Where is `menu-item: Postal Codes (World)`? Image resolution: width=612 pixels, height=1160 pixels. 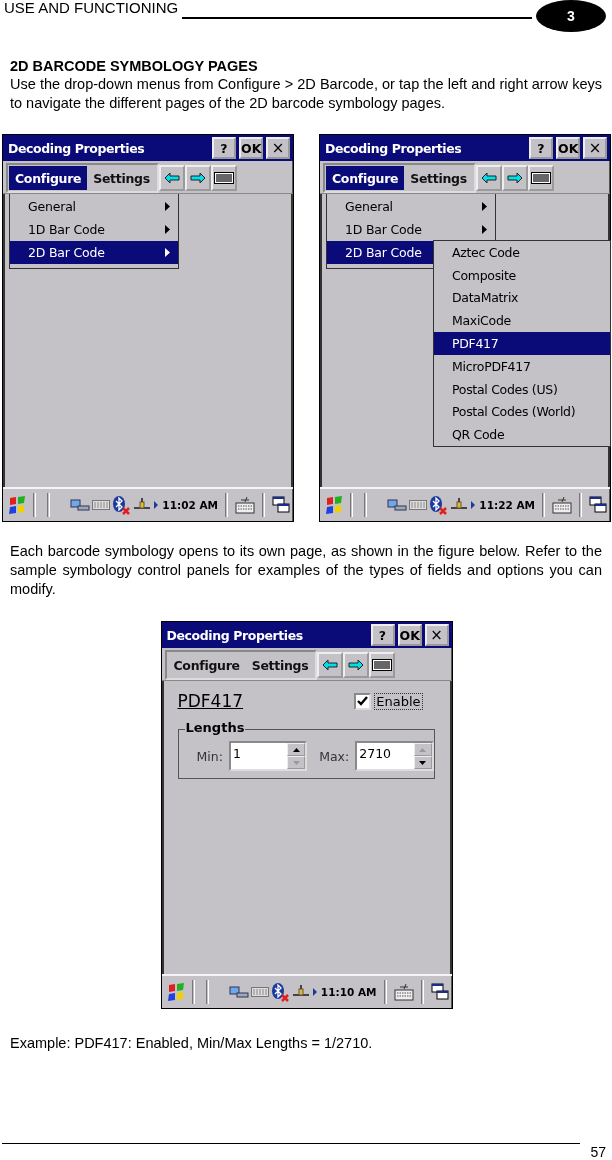 menu-item: Postal Codes (World) is located at coordinates (522, 412).